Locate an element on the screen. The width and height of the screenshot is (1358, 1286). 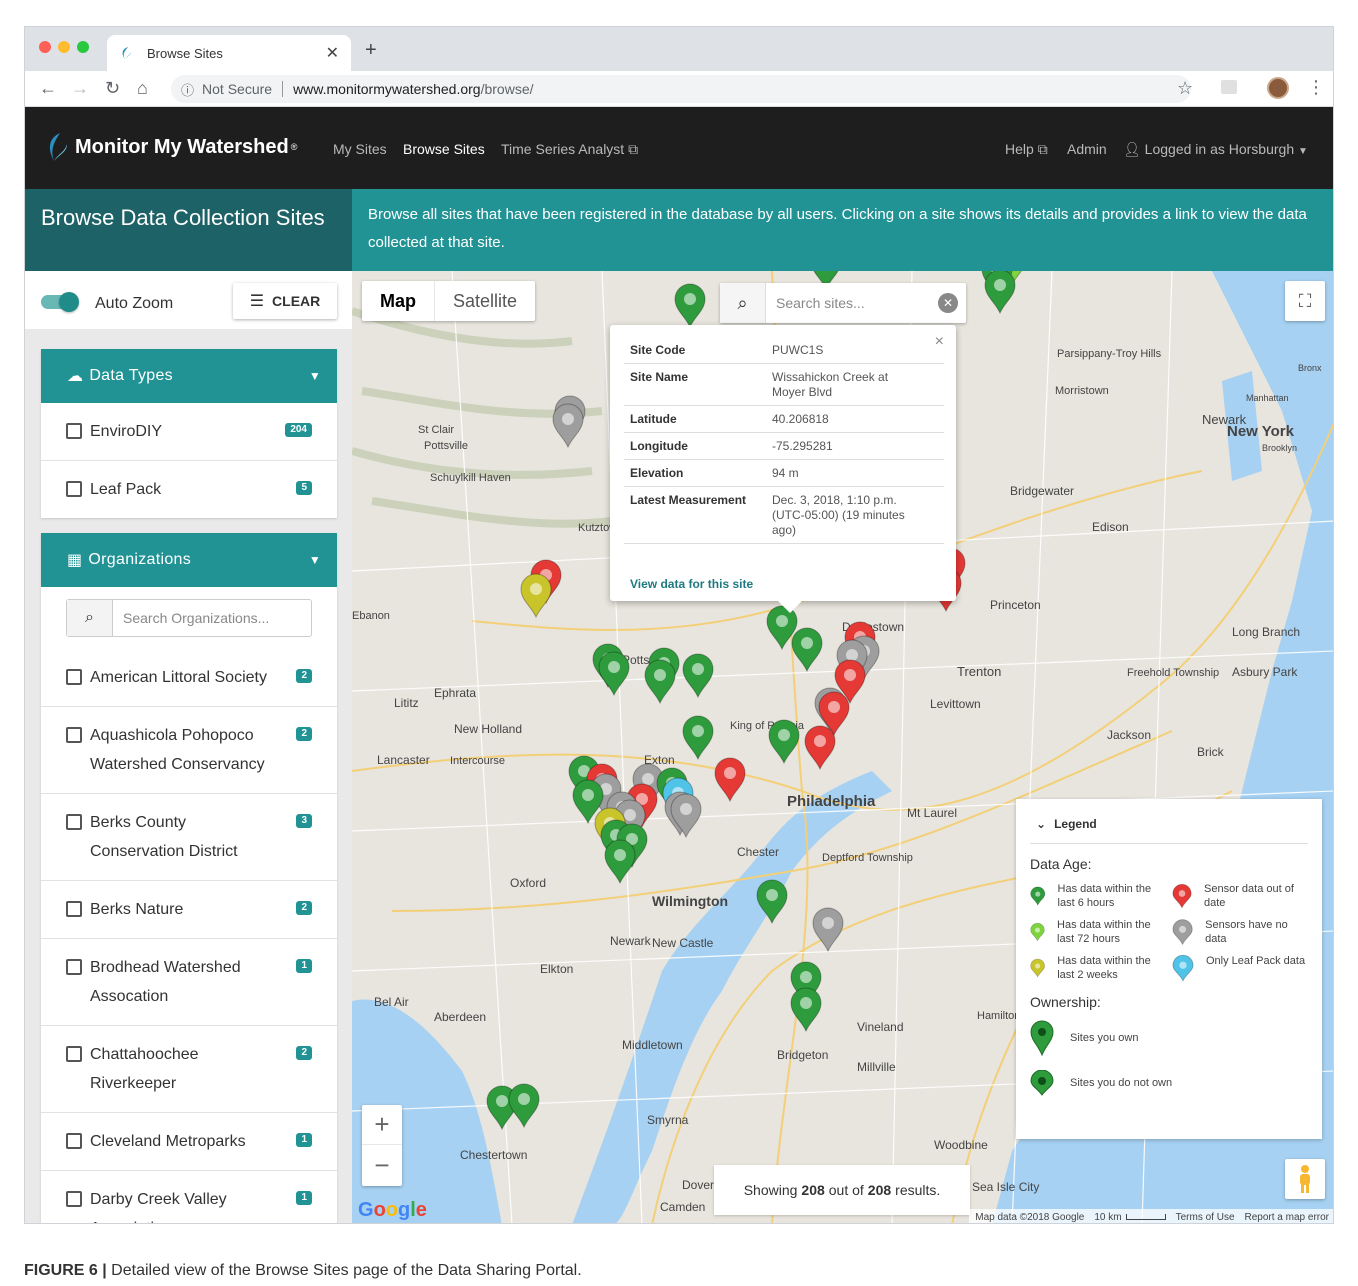
map-type-satellite: Satellite is located at coordinates (485, 301).